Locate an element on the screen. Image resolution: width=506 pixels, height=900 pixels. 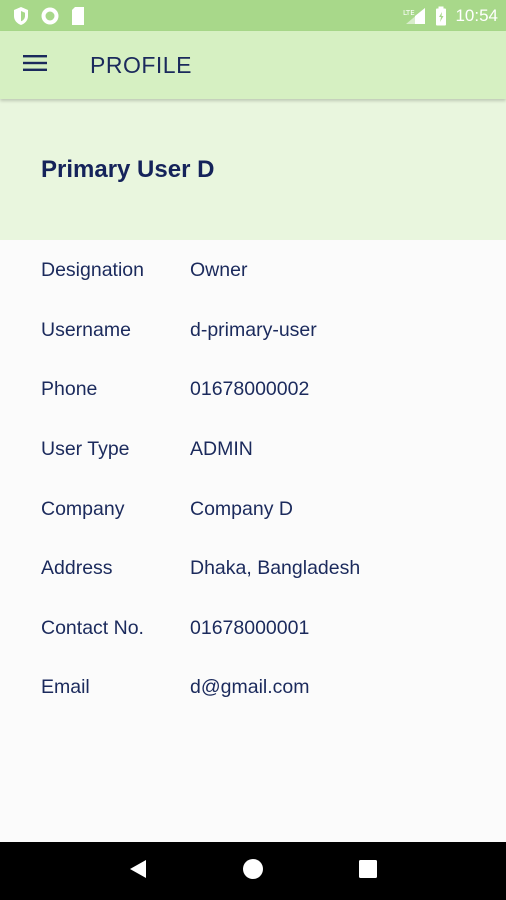
hamburger-menu-icon is located at coordinates (35, 65).